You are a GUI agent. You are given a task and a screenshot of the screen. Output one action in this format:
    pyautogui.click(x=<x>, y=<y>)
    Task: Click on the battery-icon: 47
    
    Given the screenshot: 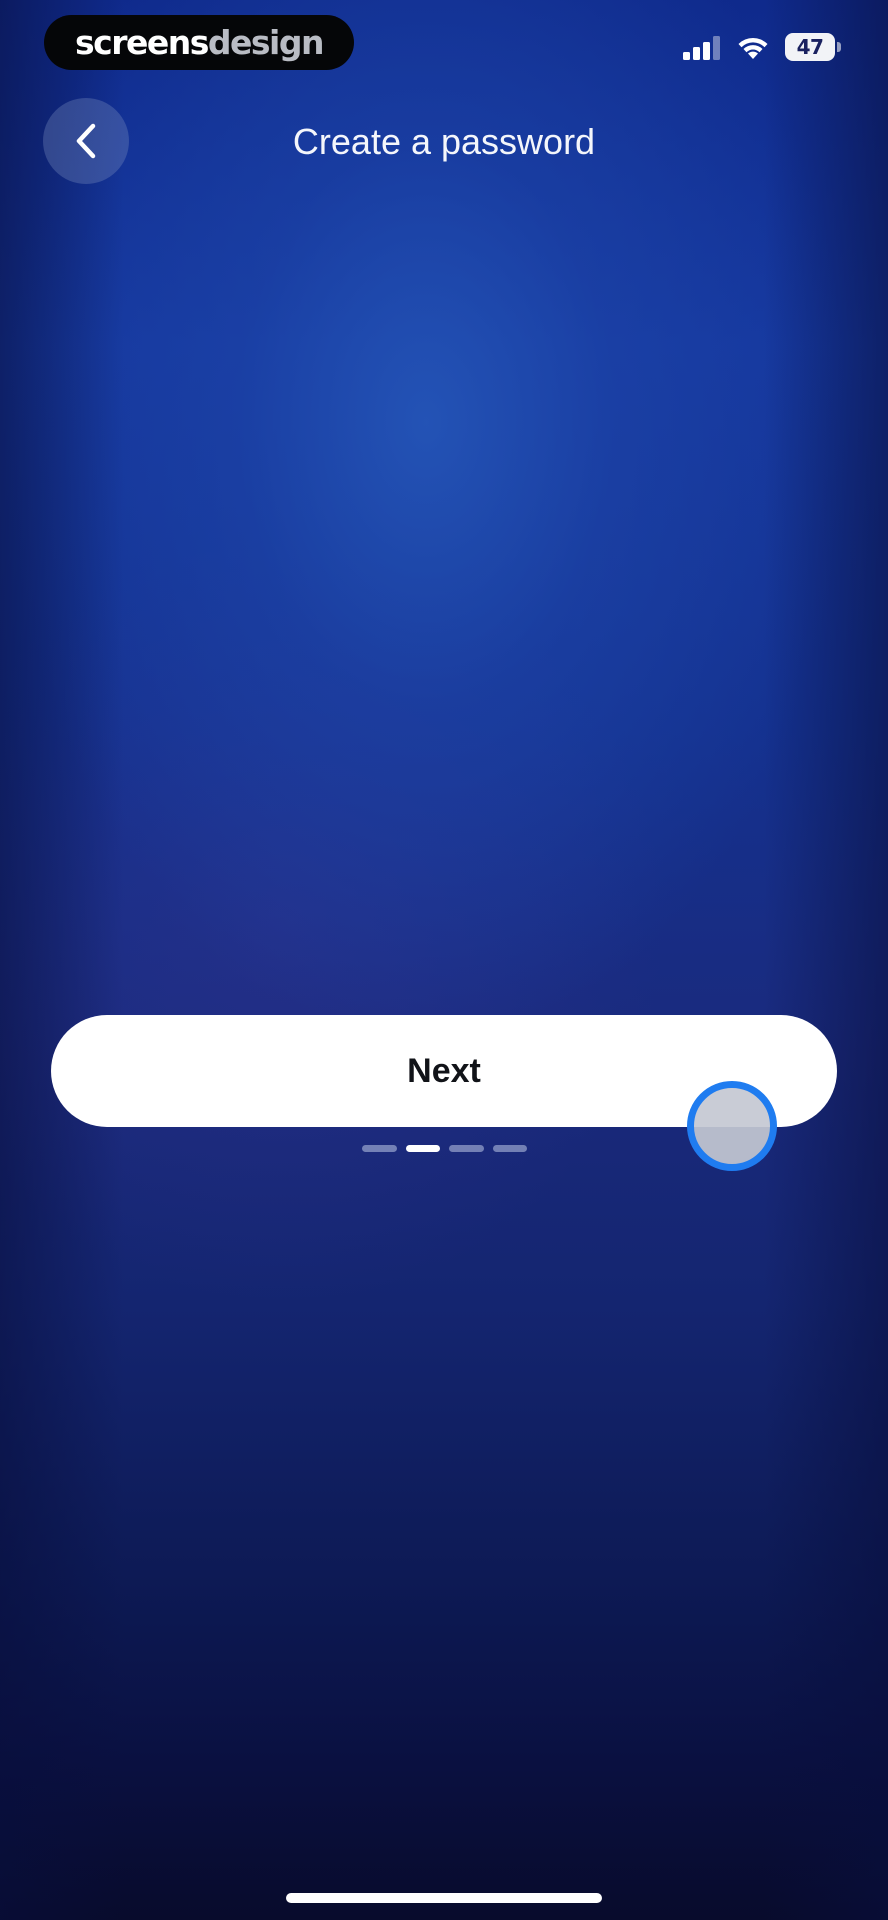 What is the action you would take?
    pyautogui.click(x=813, y=47)
    